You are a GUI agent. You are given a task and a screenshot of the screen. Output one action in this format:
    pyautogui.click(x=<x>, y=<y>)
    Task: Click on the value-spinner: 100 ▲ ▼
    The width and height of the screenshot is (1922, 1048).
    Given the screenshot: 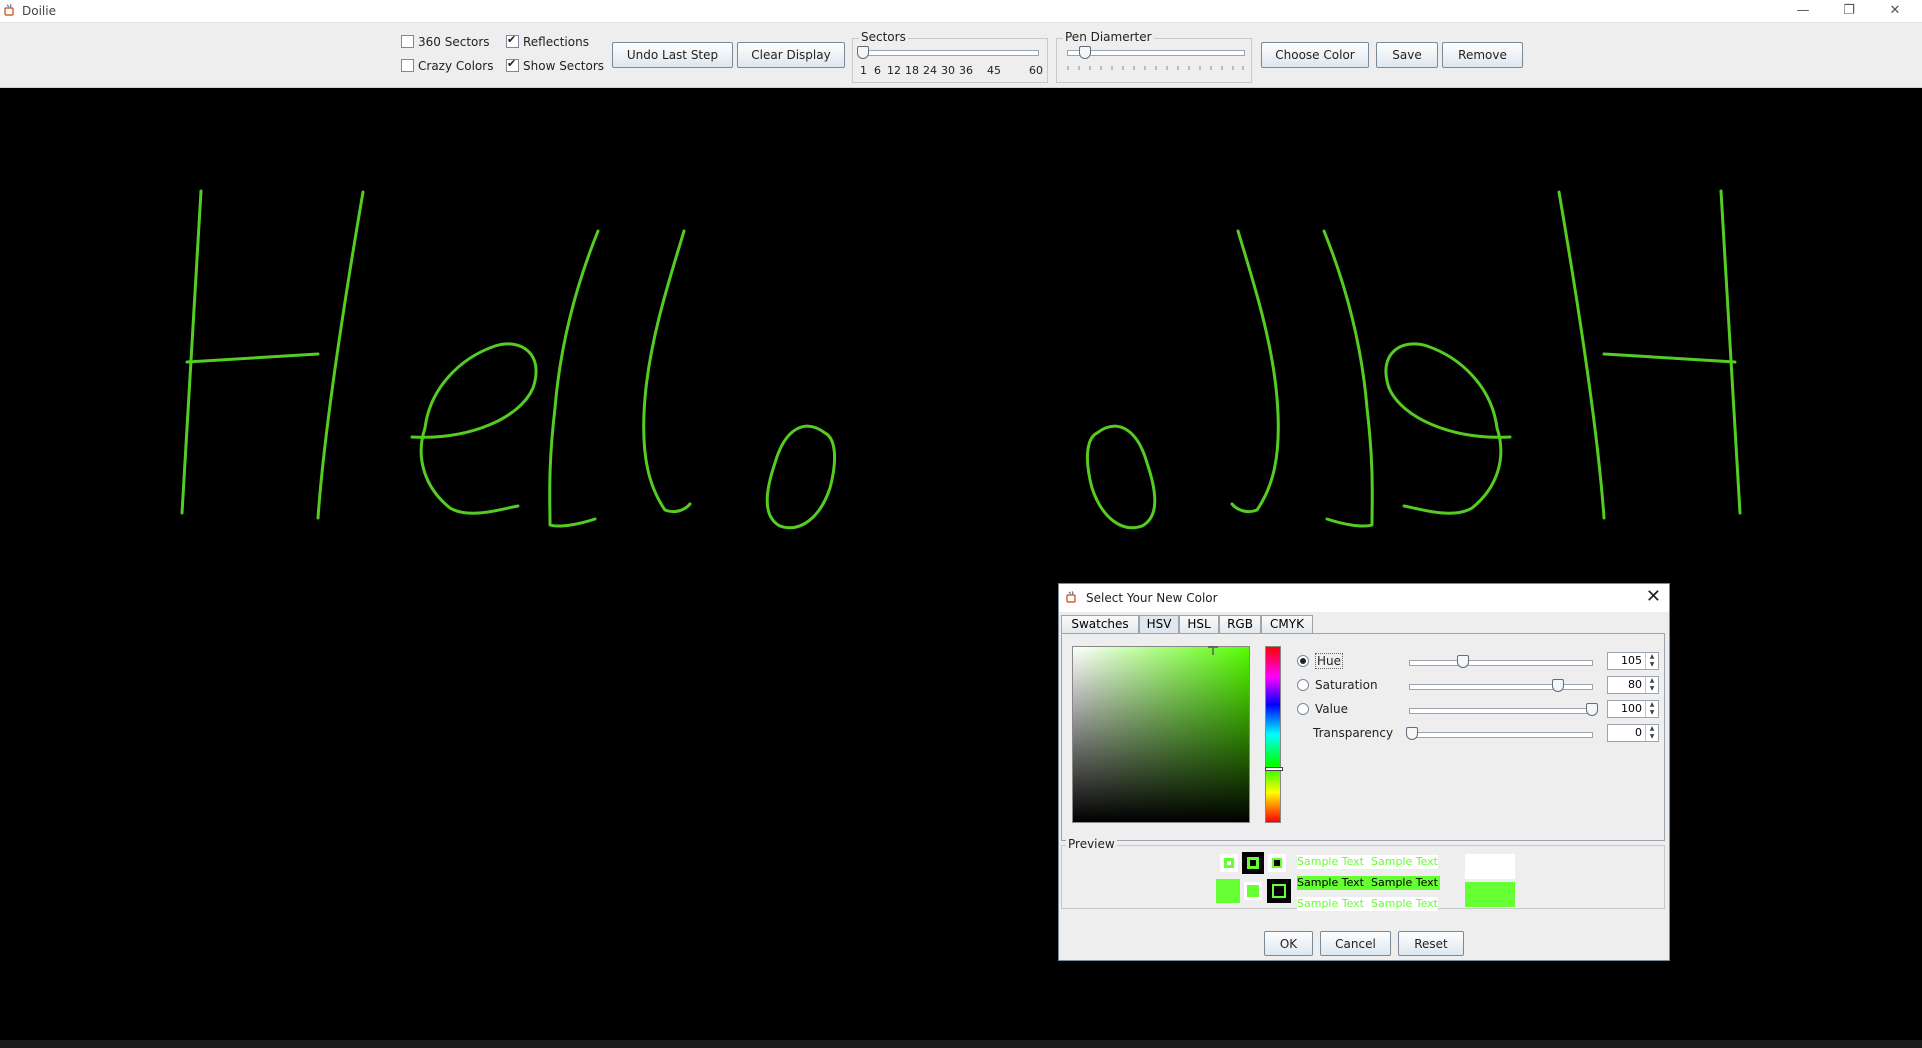 What is the action you would take?
    pyautogui.click(x=1633, y=709)
    